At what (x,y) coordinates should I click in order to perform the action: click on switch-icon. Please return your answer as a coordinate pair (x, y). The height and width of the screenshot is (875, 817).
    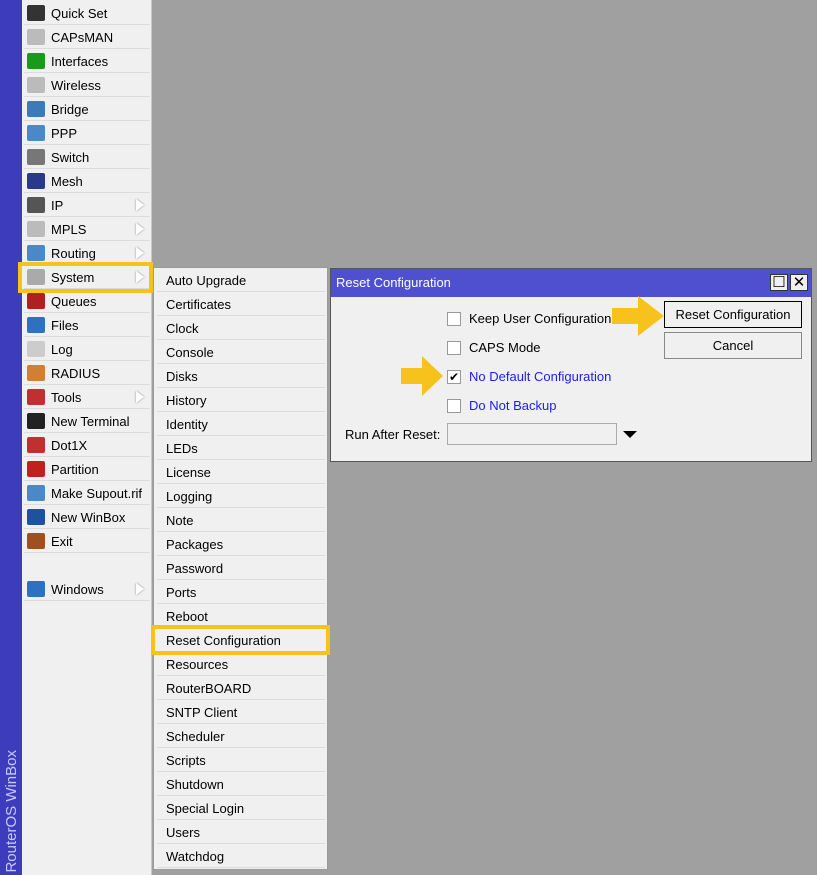
    Looking at the image, I should click on (36, 157).